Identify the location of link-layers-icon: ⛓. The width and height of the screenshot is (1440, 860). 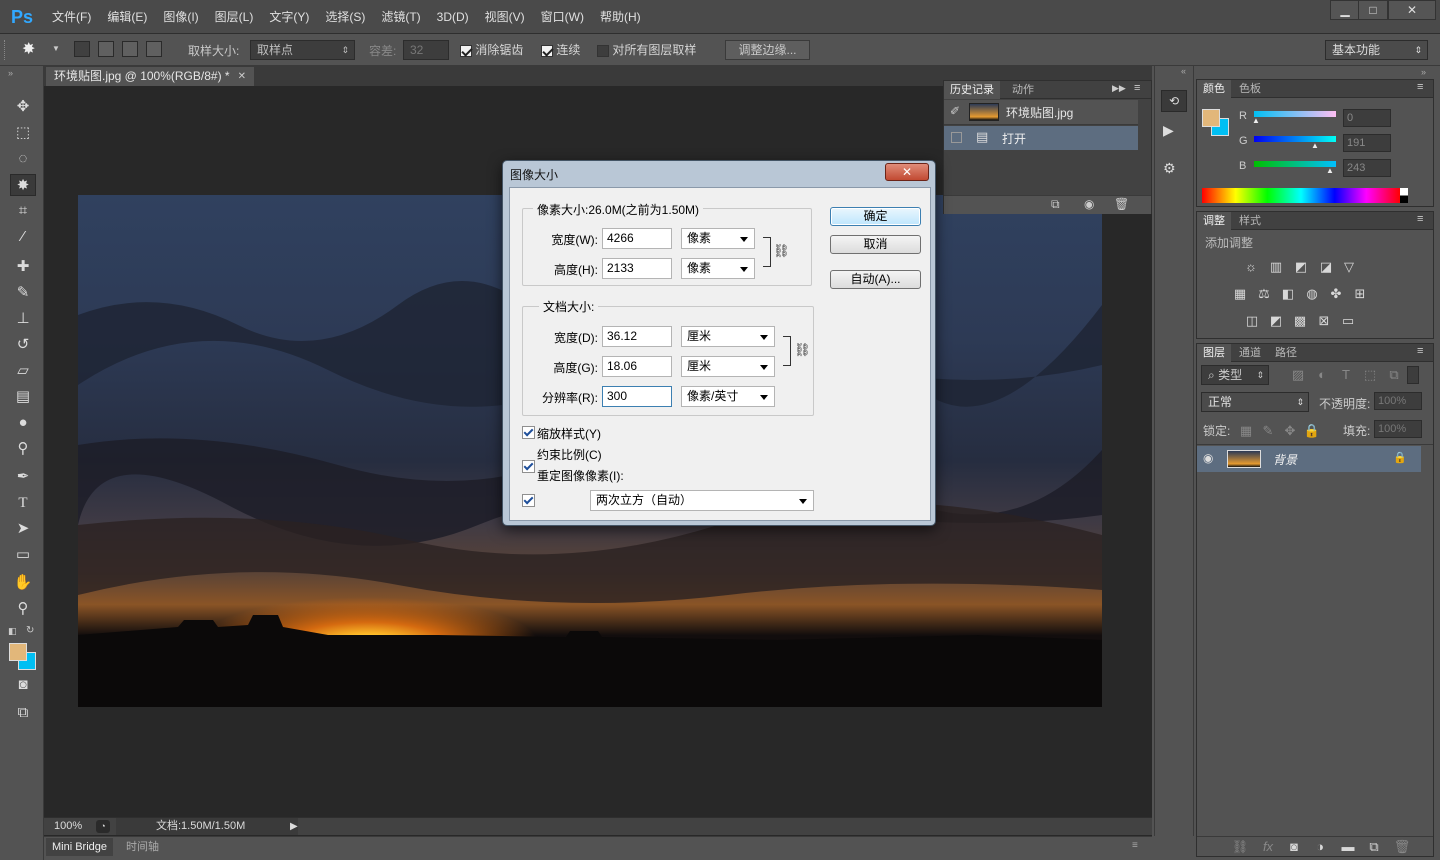
(1240, 847).